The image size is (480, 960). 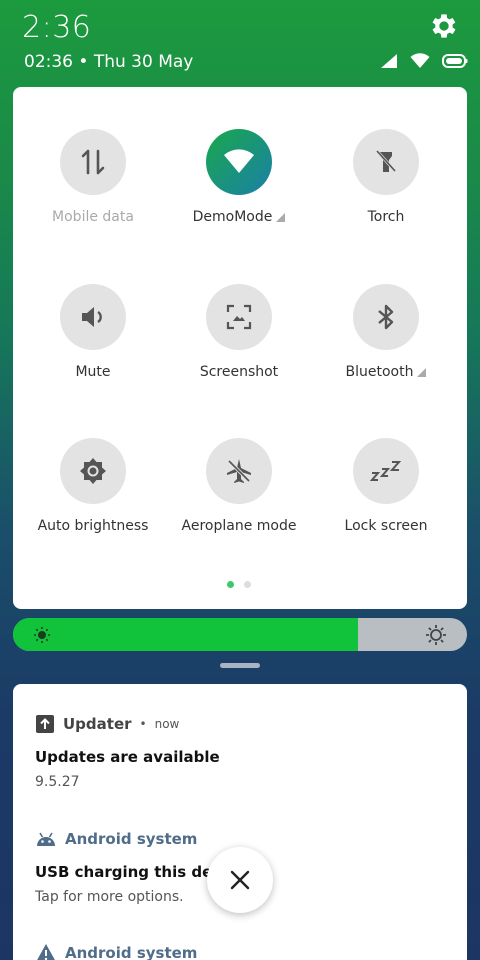 I want to click on tile-label: Mobile data, so click(x=93, y=217).